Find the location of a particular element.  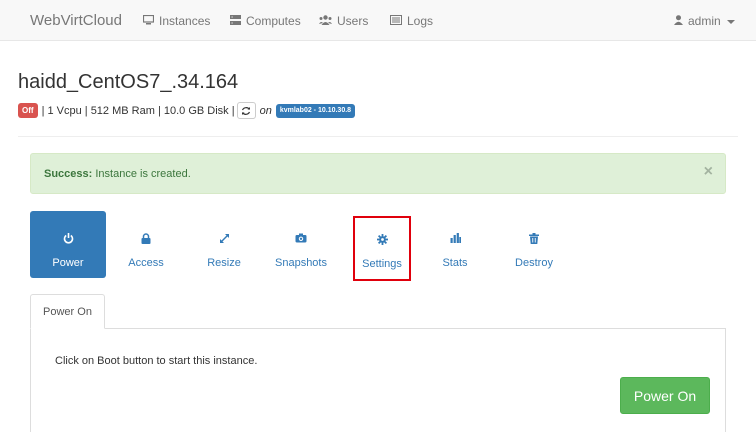

nav-logs: Logs is located at coordinates (411, 21).